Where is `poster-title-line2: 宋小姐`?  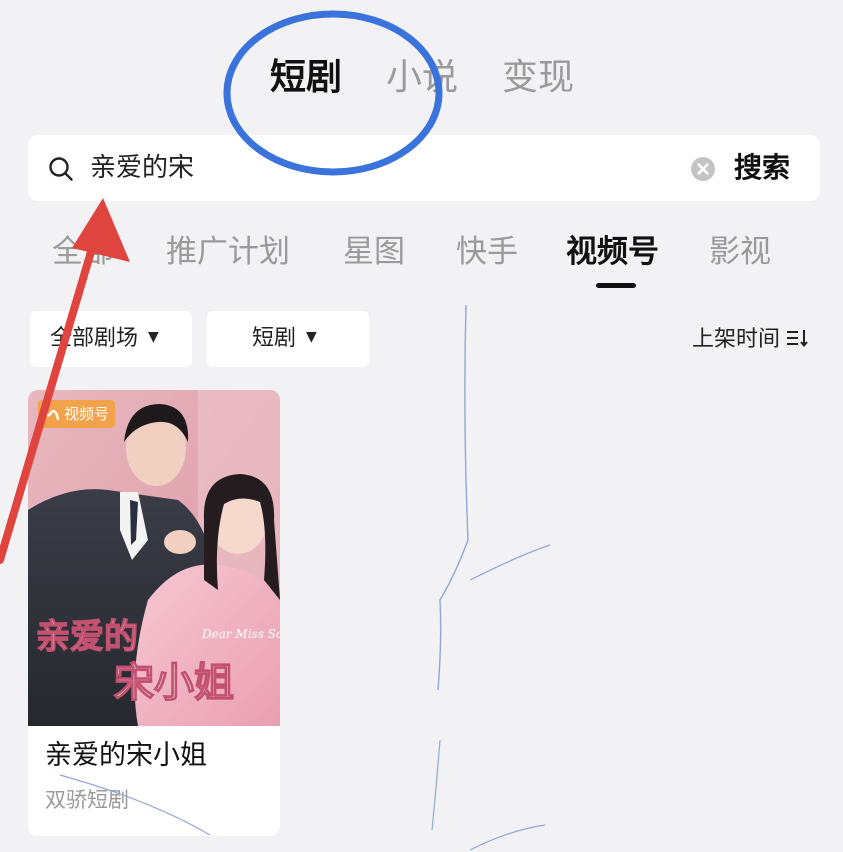
poster-title-line2: 宋小姐 is located at coordinates (174, 683).